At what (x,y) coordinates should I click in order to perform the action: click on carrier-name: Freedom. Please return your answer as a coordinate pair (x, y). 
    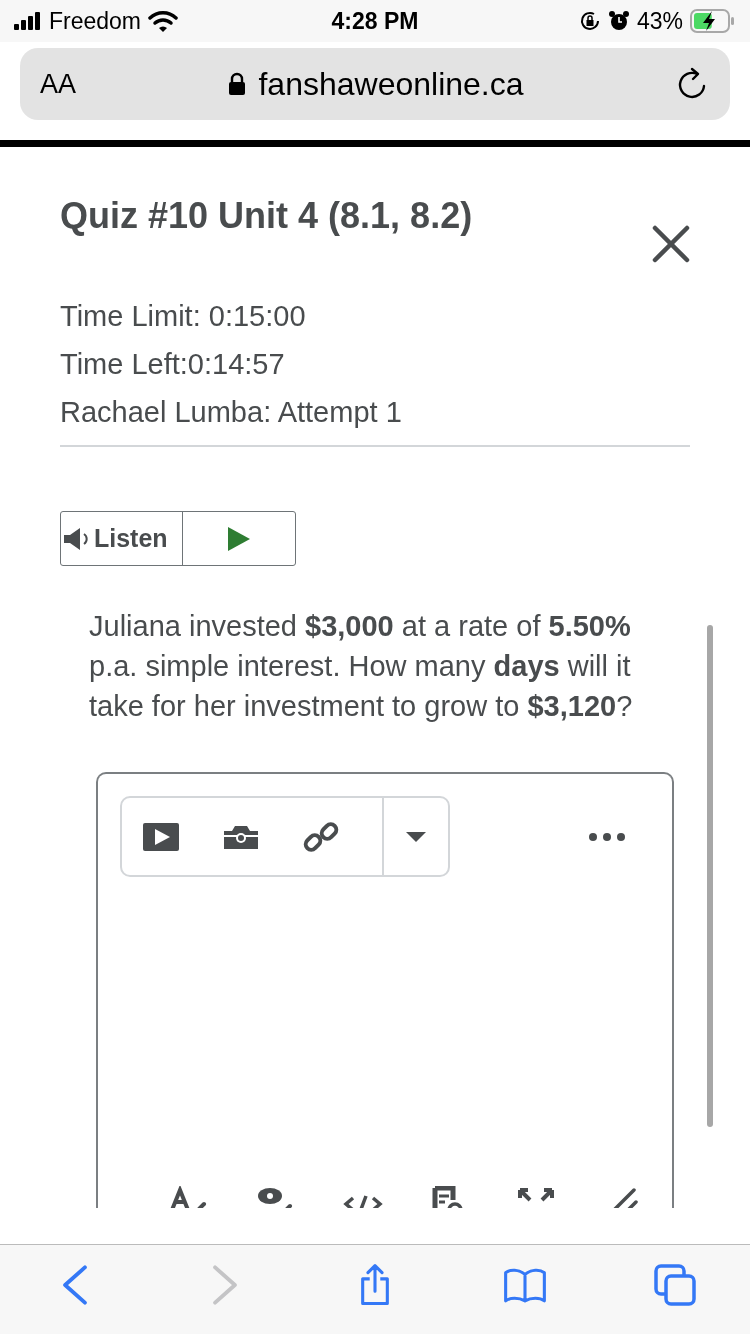
    Looking at the image, I should click on (95, 21).